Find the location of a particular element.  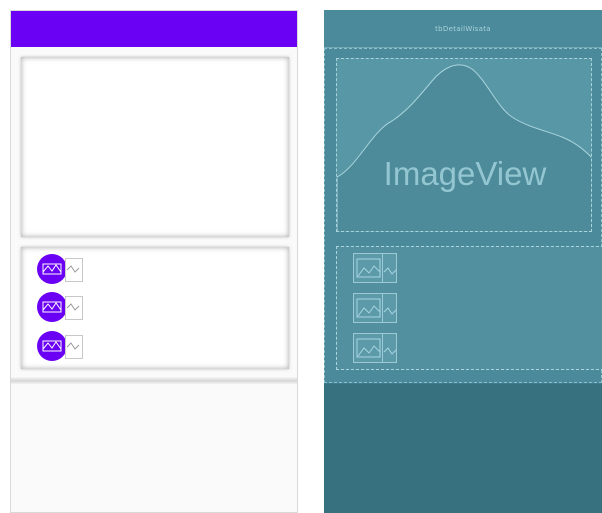

design-divider is located at coordinates (154, 380).